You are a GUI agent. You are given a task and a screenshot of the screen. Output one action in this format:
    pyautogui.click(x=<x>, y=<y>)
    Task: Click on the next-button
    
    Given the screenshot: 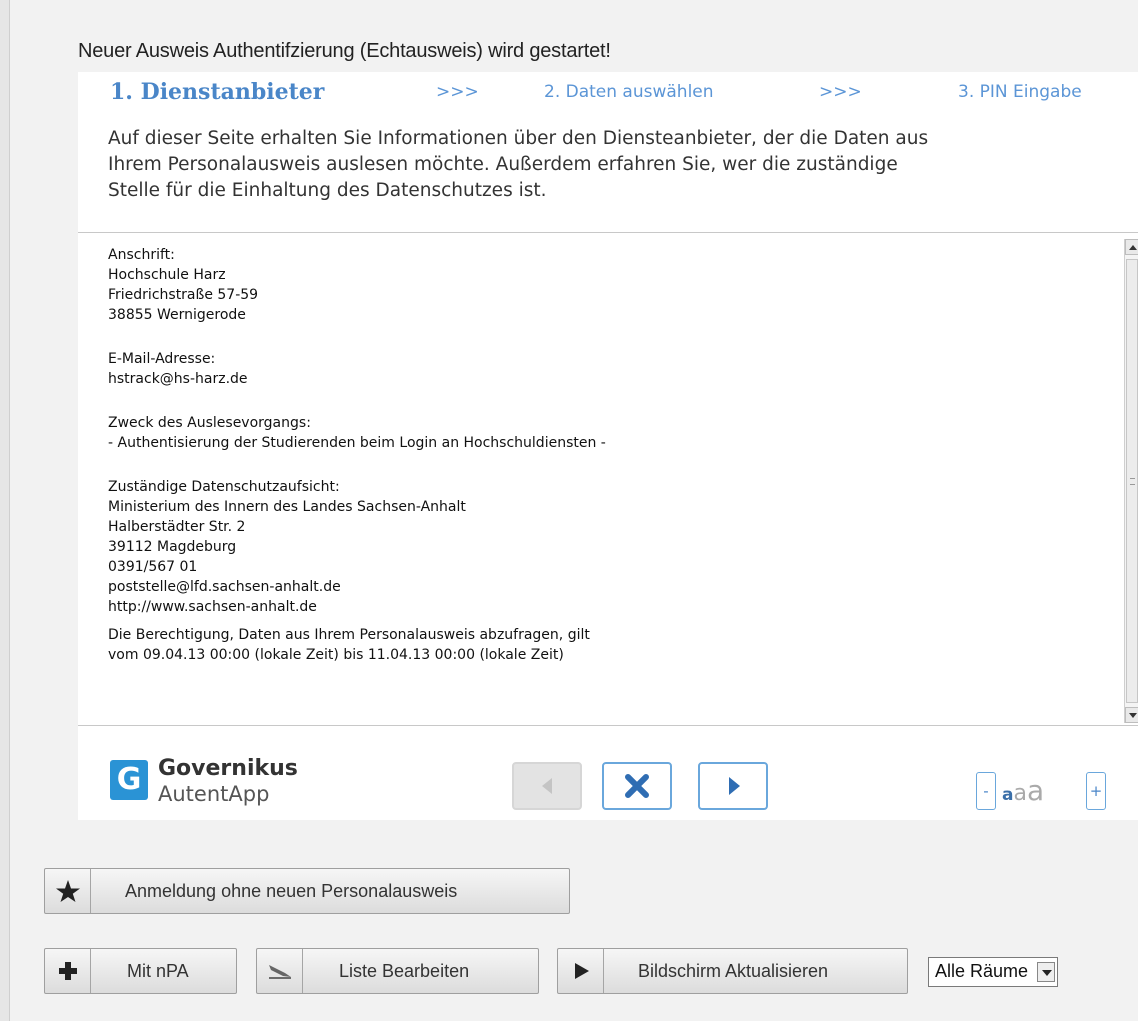 What is the action you would take?
    pyautogui.click(x=733, y=786)
    